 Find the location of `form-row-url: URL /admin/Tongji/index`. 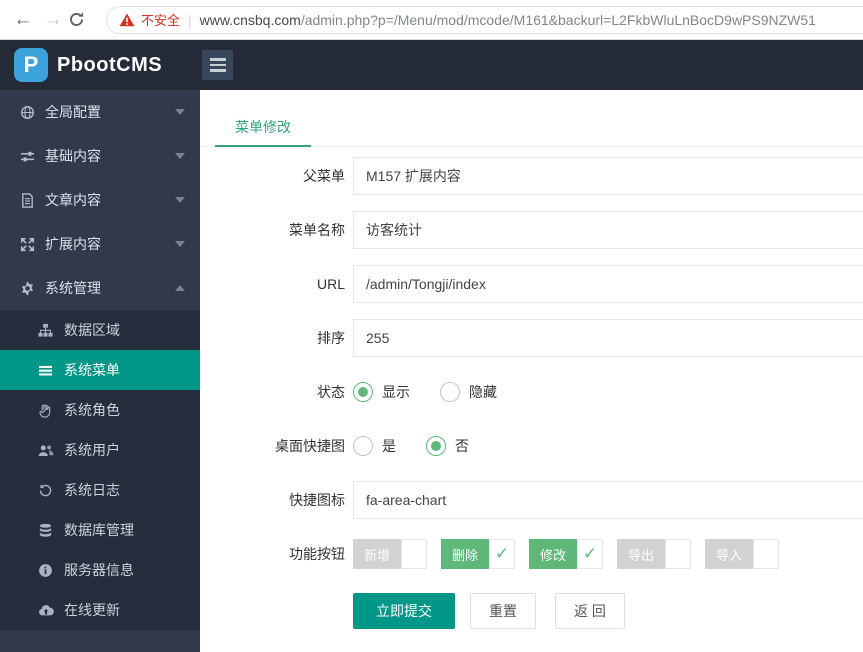

form-row-url: URL /admin/Tongji/index is located at coordinates (531, 284).